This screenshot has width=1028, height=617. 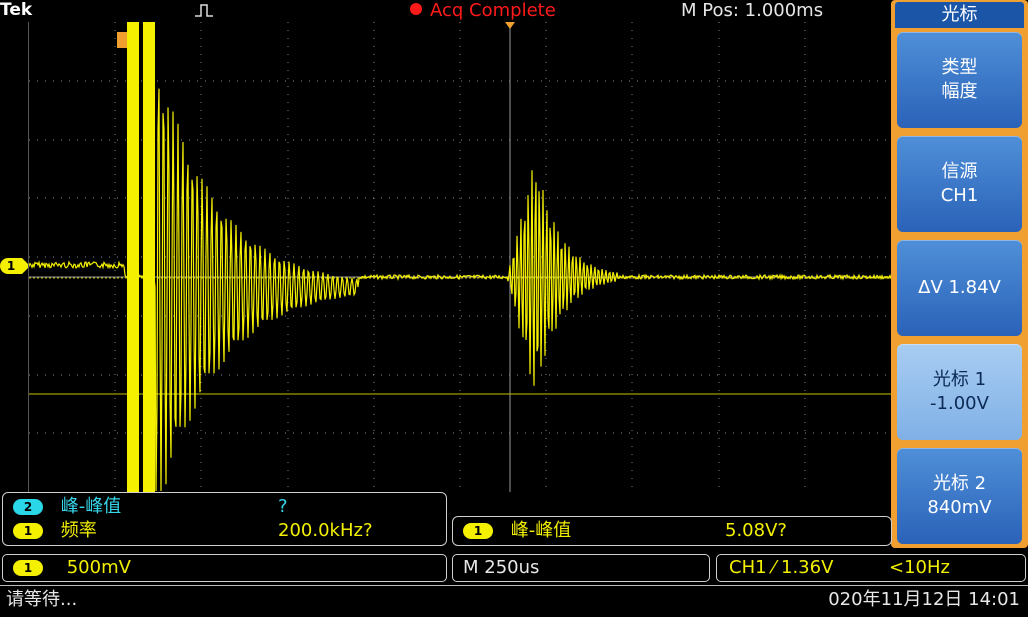 What do you see at coordinates (416, 9) in the screenshot?
I see `acq-status-indicator-icon` at bounding box center [416, 9].